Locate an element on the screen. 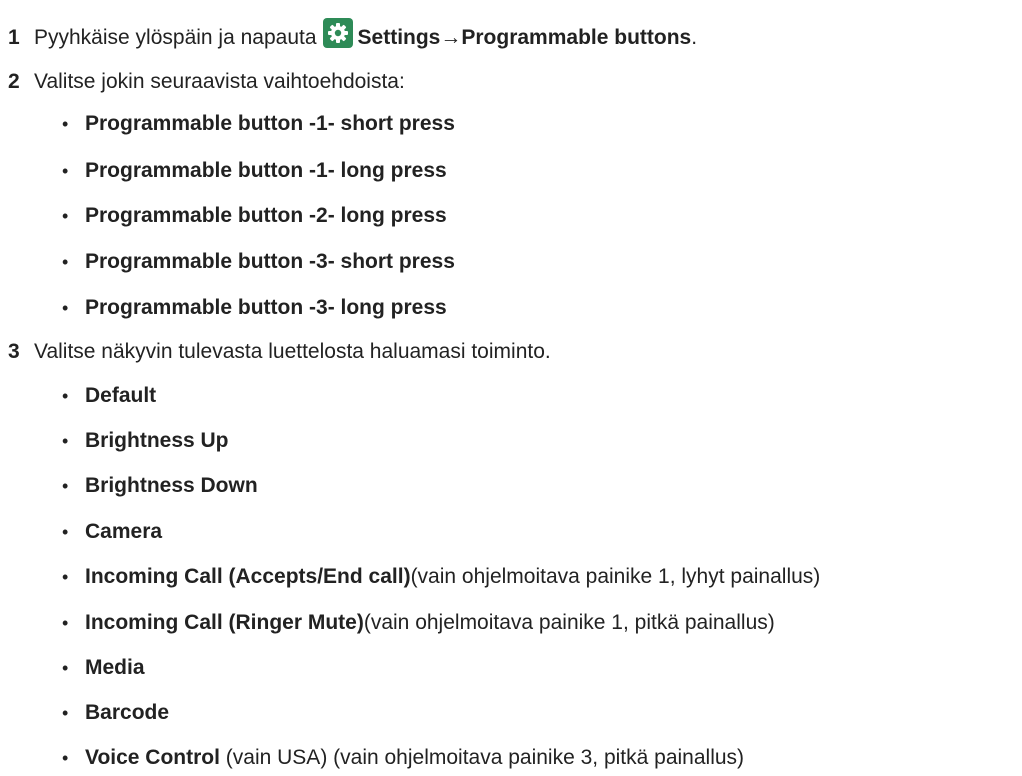 This screenshot has width=1022, height=776. list-item: • Media is located at coordinates (103, 668).